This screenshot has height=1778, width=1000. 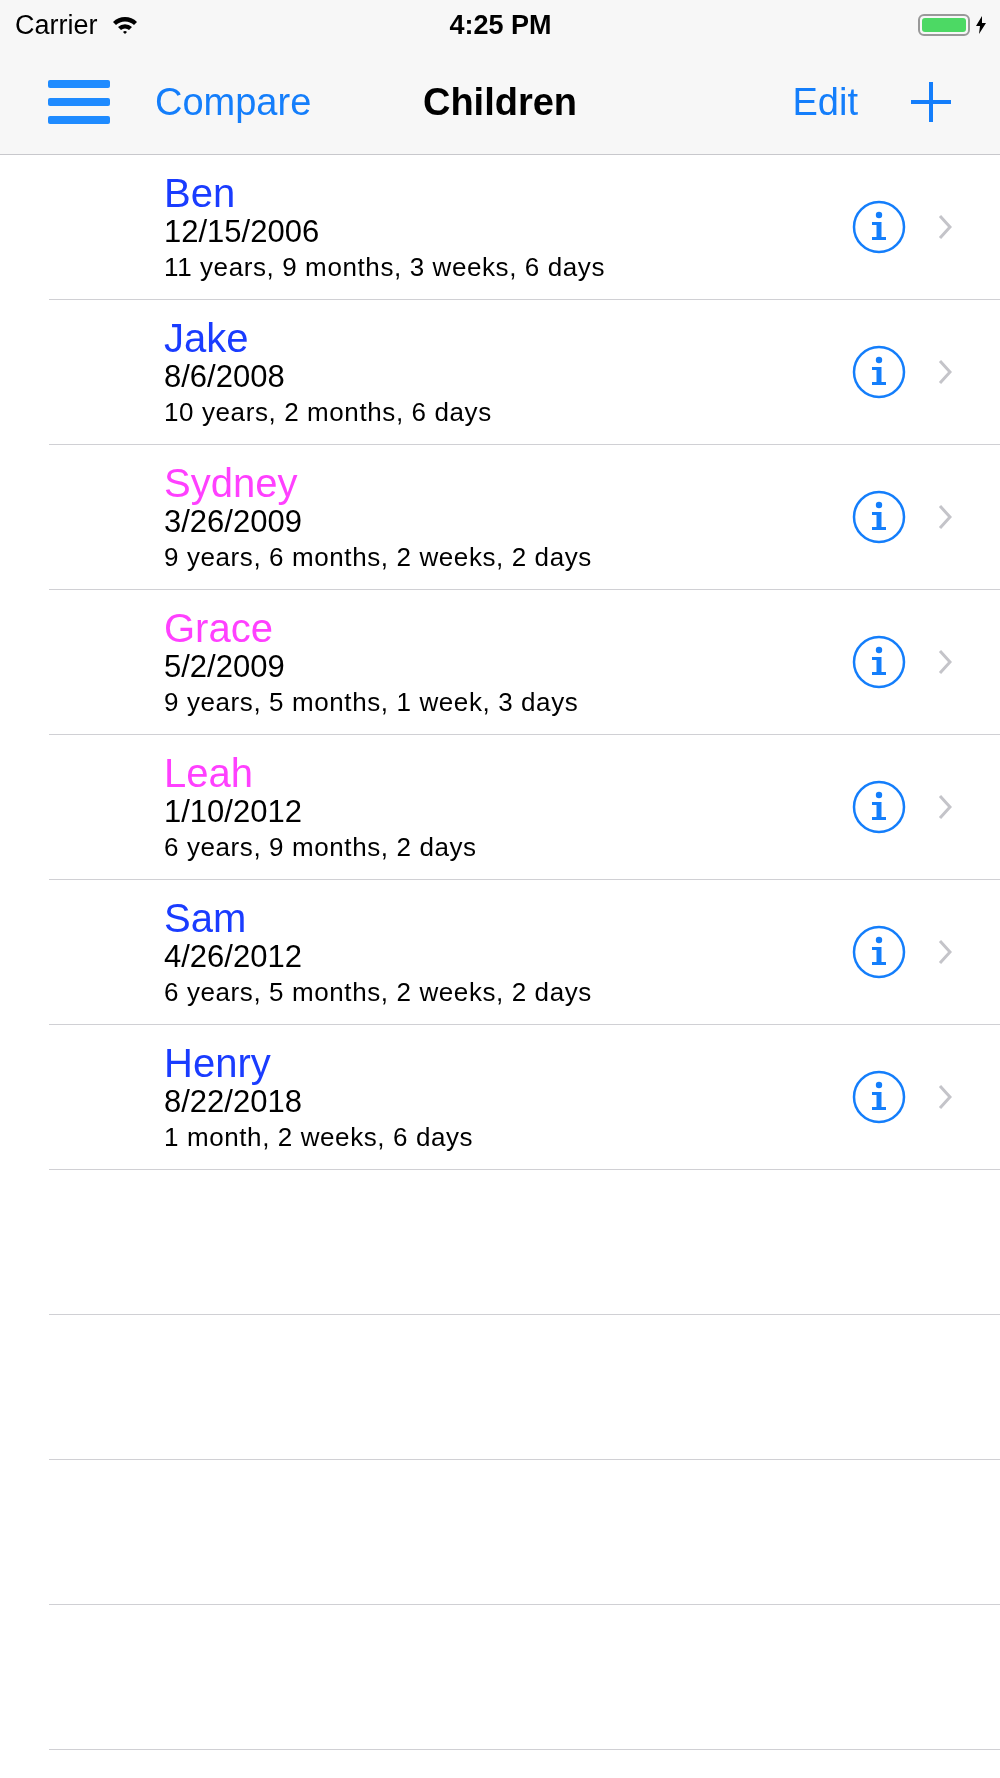 I want to click on child-row: Henry 8/22/2018 1 month, 2 weeks, 6 days, so click(x=524, y=1097).